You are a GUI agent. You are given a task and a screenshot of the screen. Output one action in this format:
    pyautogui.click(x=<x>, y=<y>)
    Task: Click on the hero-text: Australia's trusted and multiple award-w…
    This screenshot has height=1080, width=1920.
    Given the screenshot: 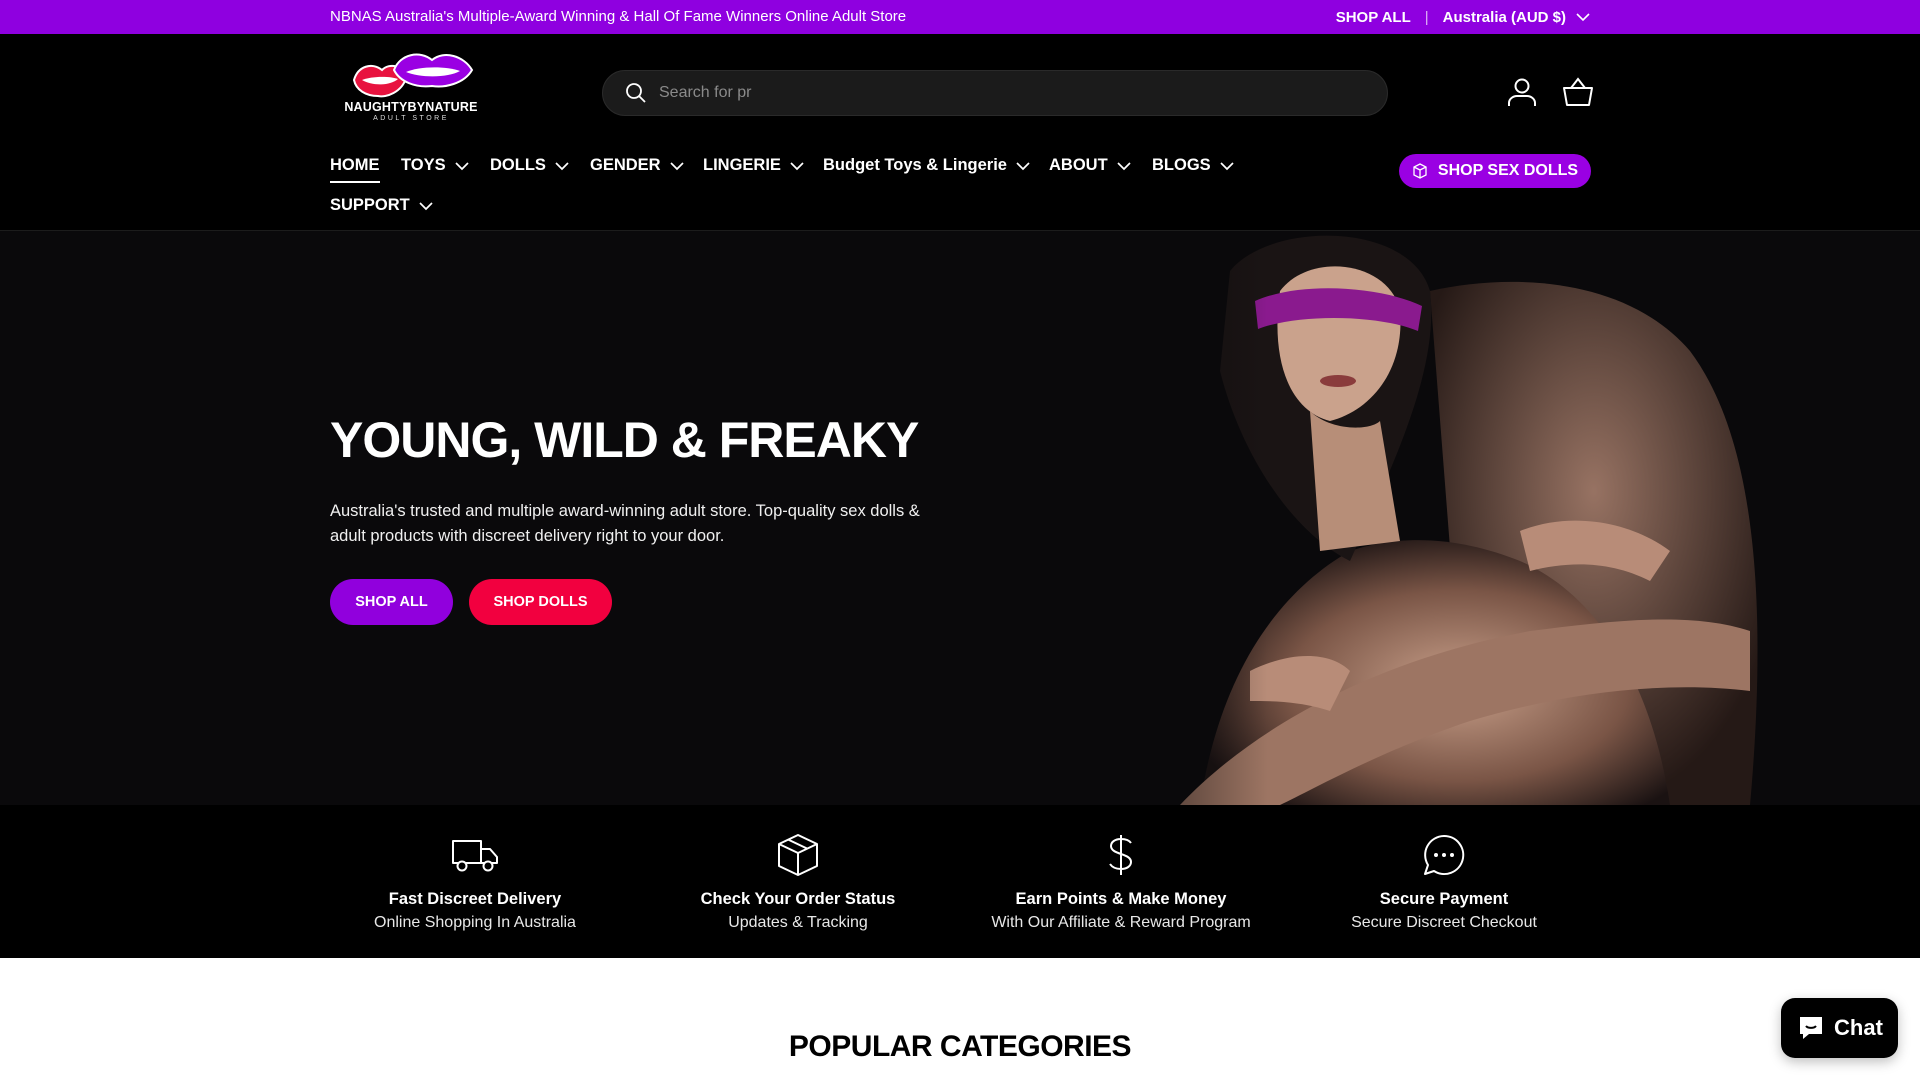 What is the action you would take?
    pyautogui.click(x=625, y=523)
    